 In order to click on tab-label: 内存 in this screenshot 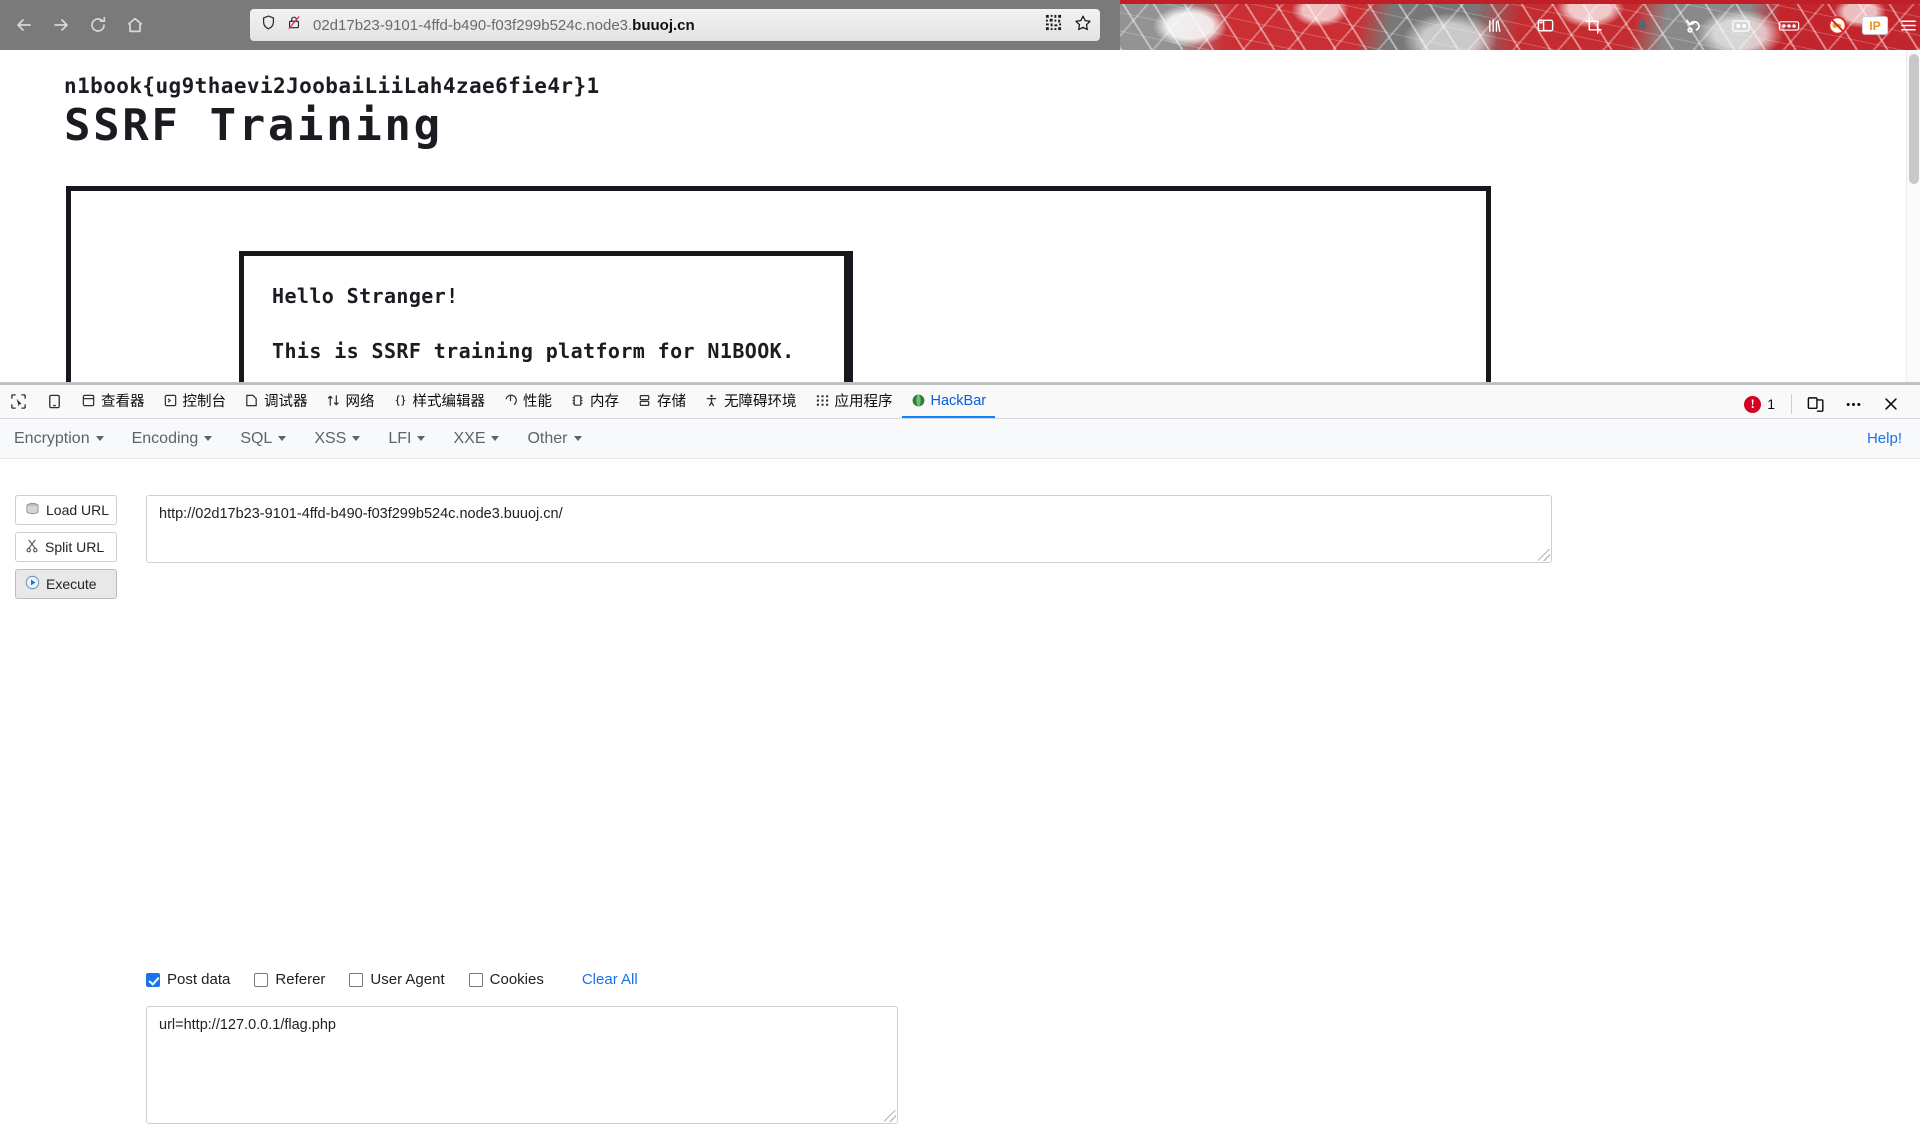, I will do `click(604, 402)`.